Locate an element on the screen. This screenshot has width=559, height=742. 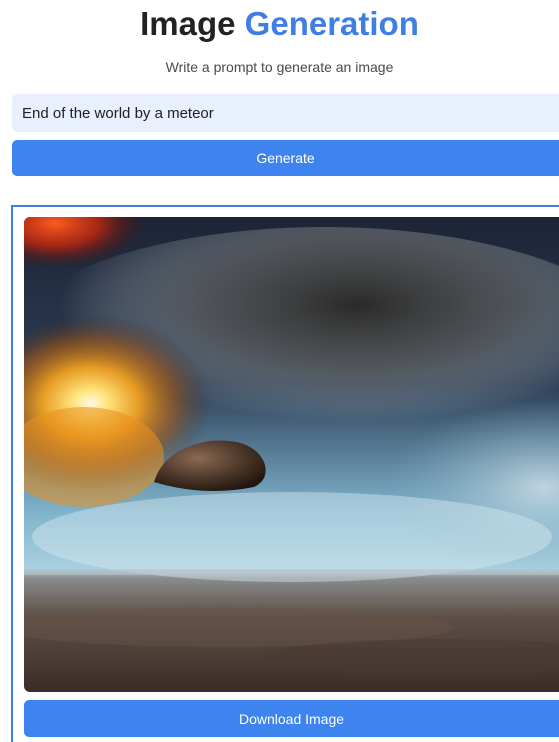
page-title: Image Generation is located at coordinates (279, 24).